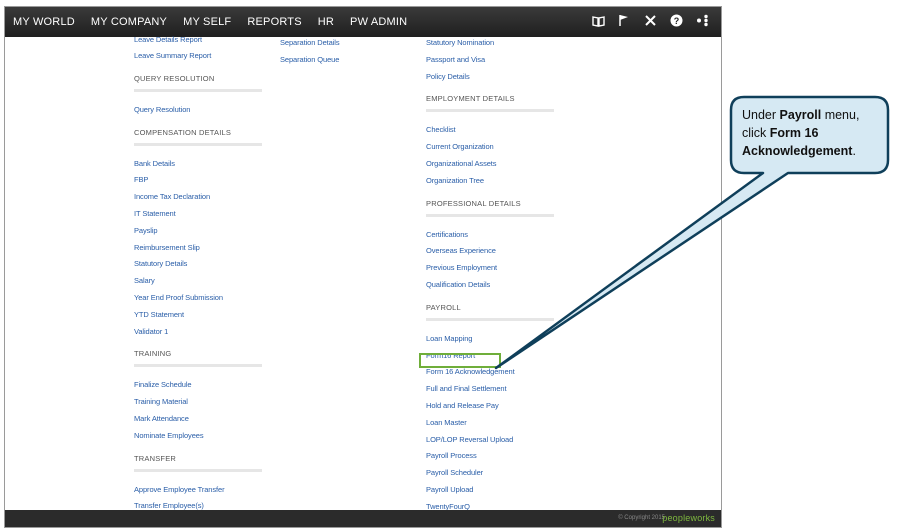  Describe the element at coordinates (794, 133) in the screenshot. I see `callout-text-form16: Form 16` at that location.